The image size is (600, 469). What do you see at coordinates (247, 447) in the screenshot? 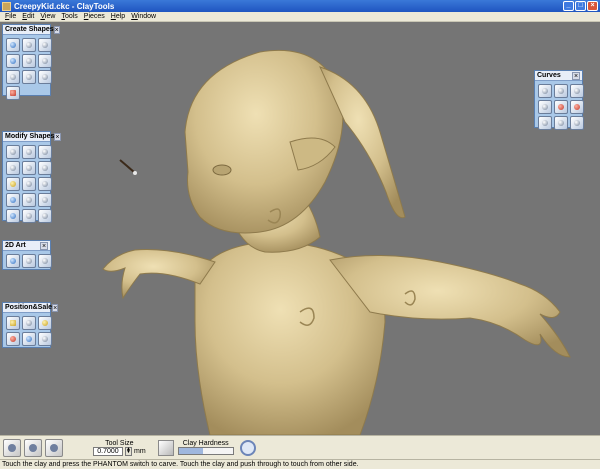
I see `swirl-icon` at bounding box center [247, 447].